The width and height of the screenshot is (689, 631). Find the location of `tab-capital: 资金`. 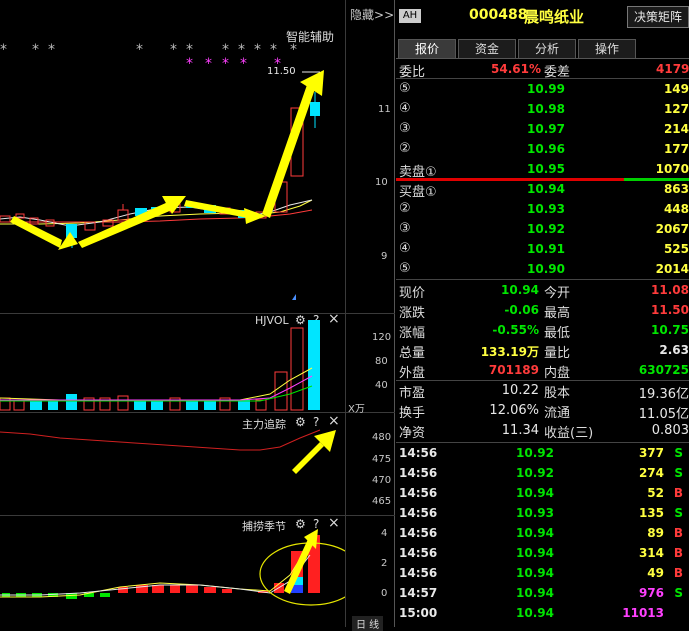

tab-capital: 资金 is located at coordinates (487, 49).